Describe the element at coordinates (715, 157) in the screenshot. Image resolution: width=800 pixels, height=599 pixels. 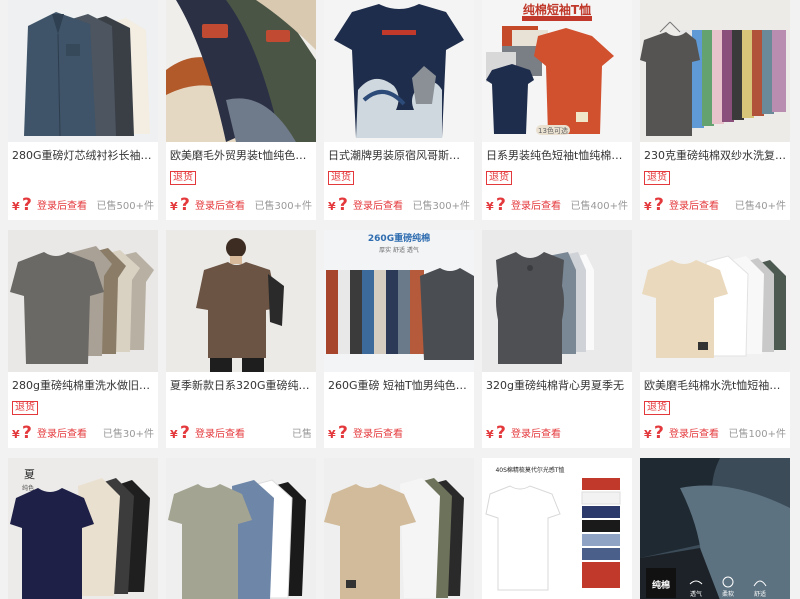
I see `product-title: 230克重磅纯棉双纱水洗复古纯色t恤男款日系` at that location.